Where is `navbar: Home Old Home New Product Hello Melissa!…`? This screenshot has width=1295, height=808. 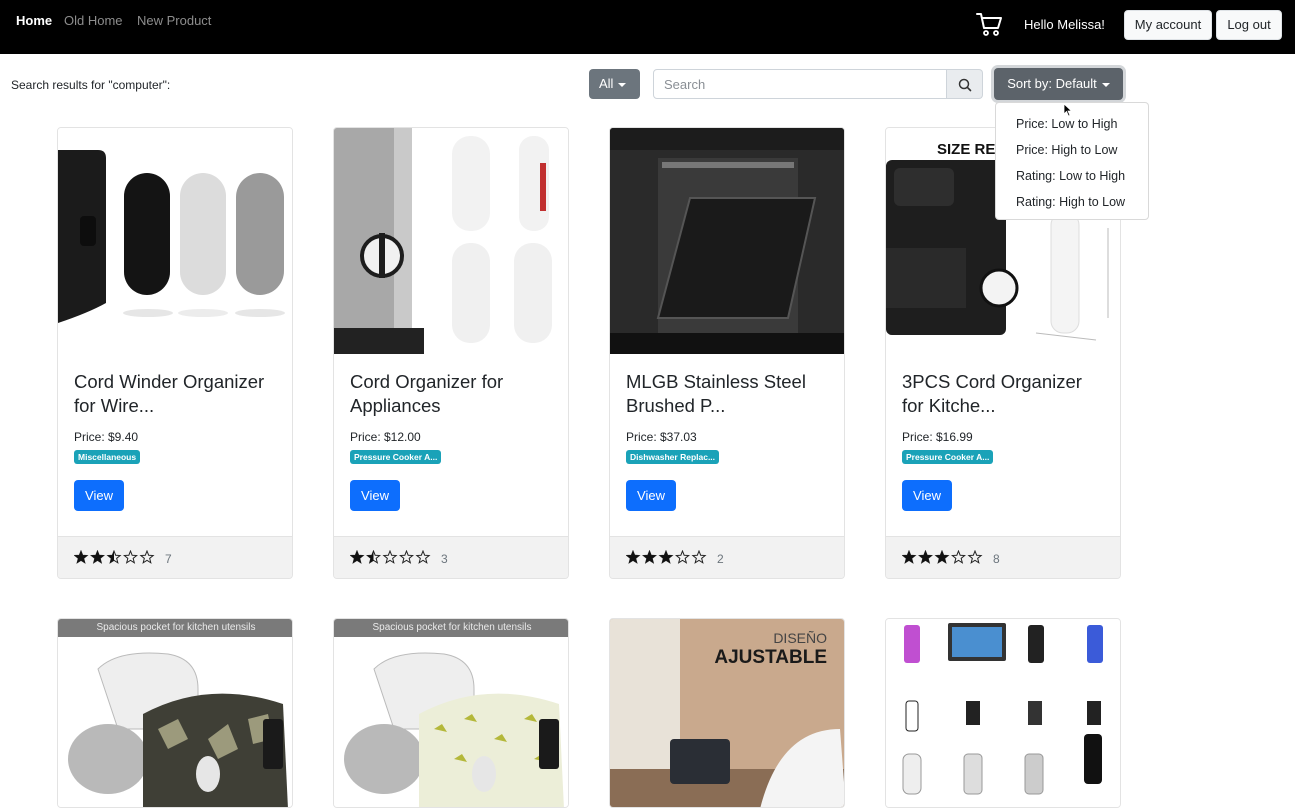 navbar: Home Old Home New Product Hello Melissa!… is located at coordinates (647, 27).